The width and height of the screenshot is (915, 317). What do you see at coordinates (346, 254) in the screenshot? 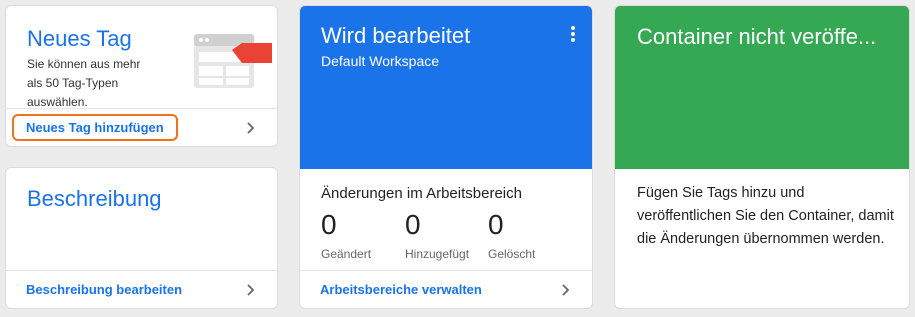
I see `stat-modified-label: Geändert` at bounding box center [346, 254].